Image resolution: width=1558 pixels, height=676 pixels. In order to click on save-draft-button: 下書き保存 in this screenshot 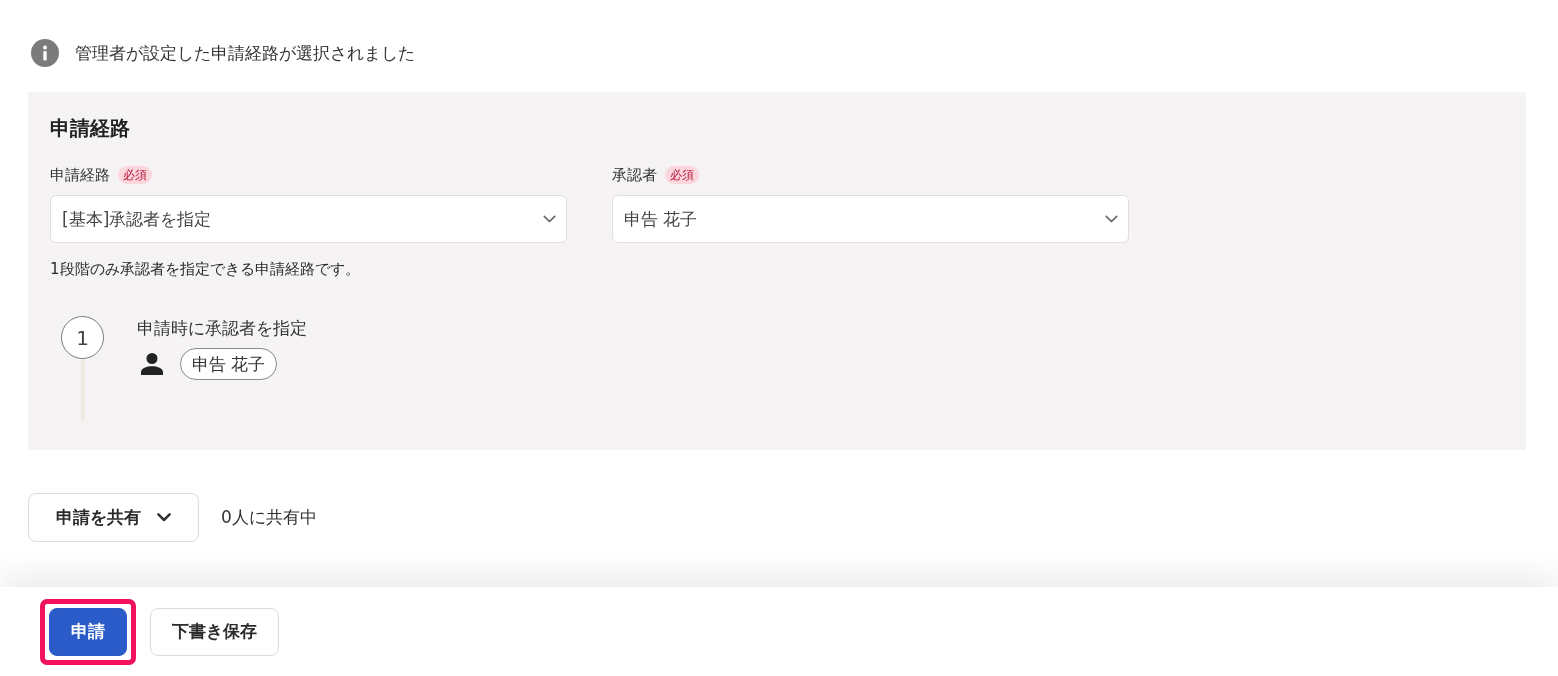, I will do `click(214, 631)`.